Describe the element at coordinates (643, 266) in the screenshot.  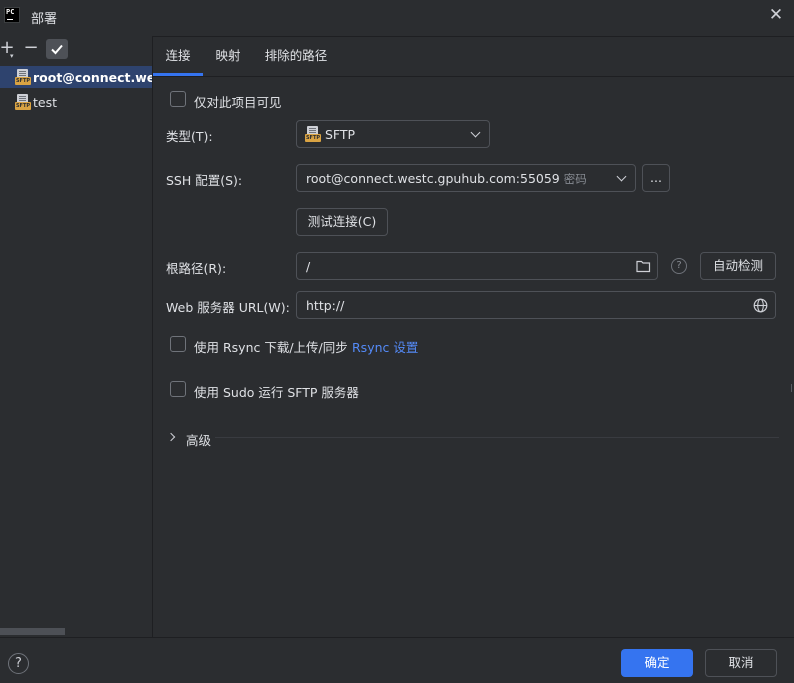
I see `folder-icon` at that location.